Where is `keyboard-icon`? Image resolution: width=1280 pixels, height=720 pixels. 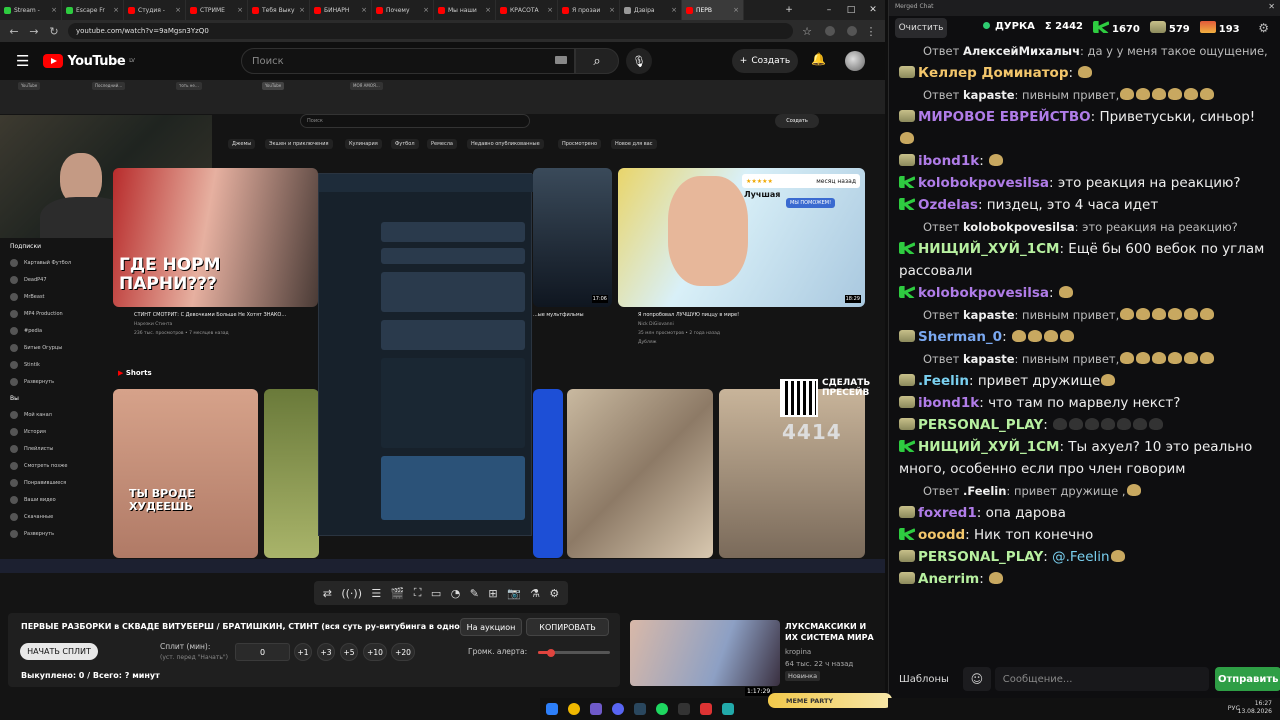 keyboard-icon is located at coordinates (561, 60).